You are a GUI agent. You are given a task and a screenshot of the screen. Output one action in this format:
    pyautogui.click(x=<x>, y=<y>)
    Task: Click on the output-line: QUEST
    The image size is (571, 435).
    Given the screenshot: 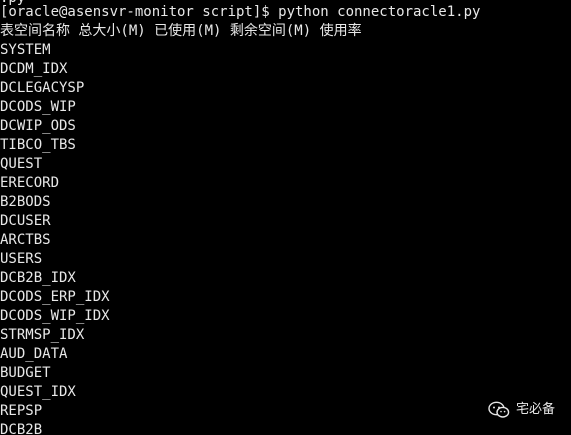 What is the action you would take?
    pyautogui.click(x=21, y=164)
    